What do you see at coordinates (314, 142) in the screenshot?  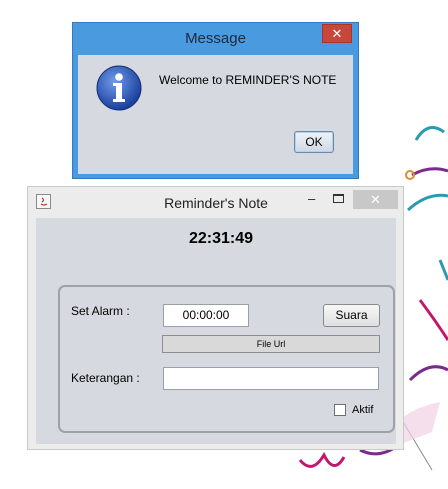 I see `ok-button: OK` at bounding box center [314, 142].